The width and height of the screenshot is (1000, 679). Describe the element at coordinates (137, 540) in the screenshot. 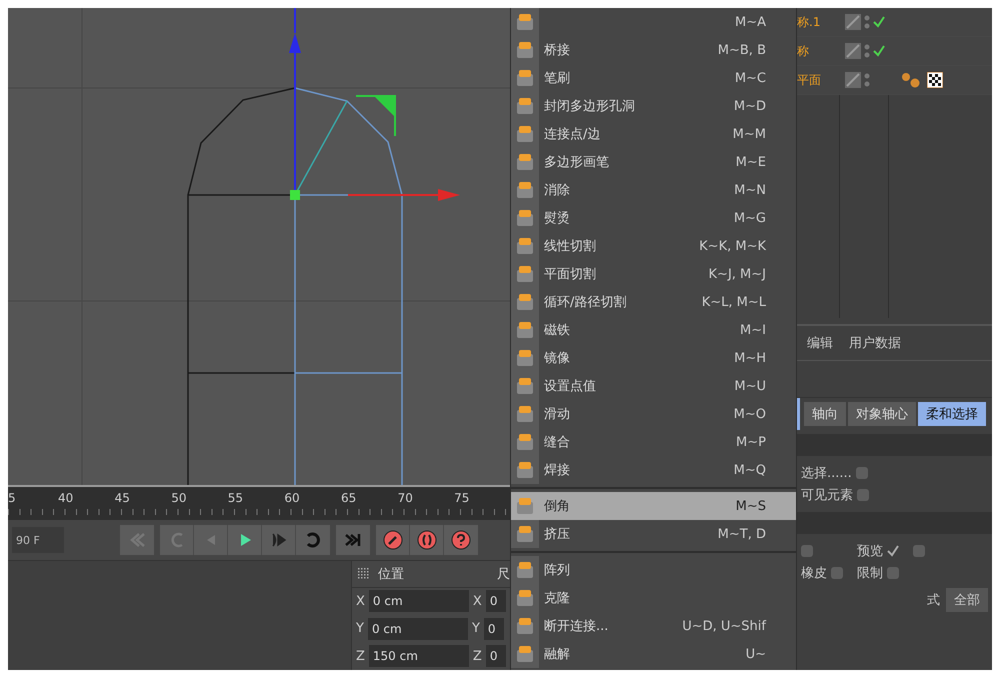

I see `previous-key-button` at that location.